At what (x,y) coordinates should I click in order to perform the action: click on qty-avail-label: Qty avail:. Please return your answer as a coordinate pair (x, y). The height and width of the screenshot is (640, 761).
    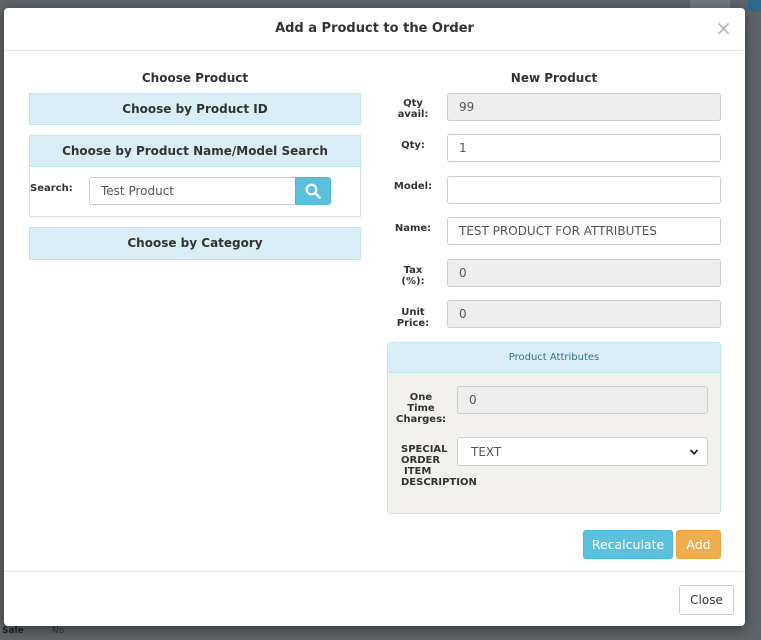
    Looking at the image, I should click on (413, 109).